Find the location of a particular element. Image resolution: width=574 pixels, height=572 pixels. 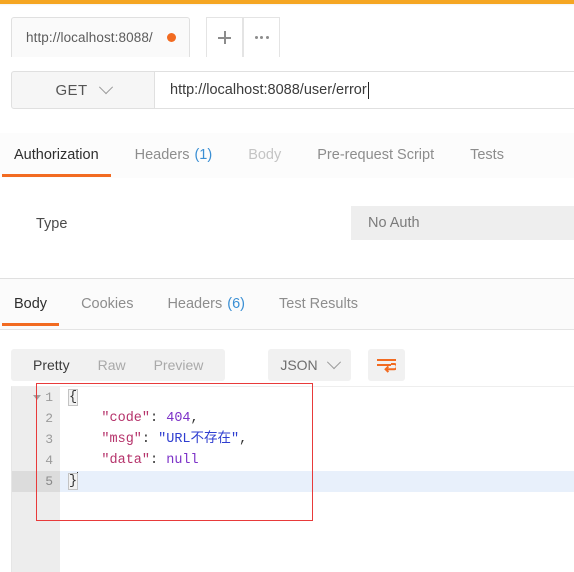

word-wrap-button is located at coordinates (386, 365).